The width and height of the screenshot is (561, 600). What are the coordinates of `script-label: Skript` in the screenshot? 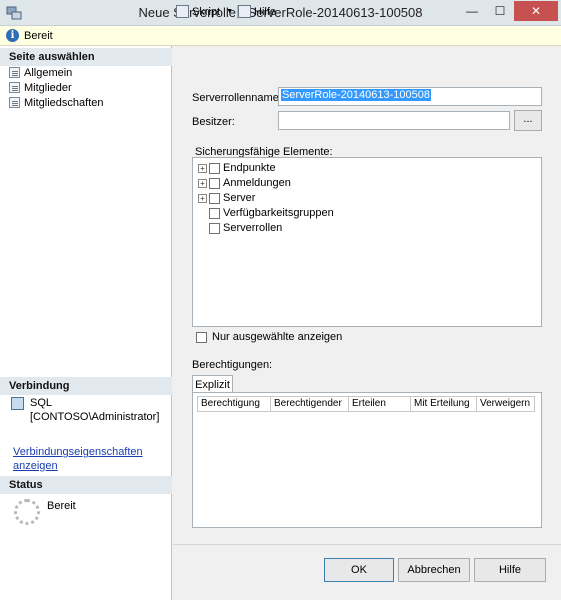 It's located at (206, 11).